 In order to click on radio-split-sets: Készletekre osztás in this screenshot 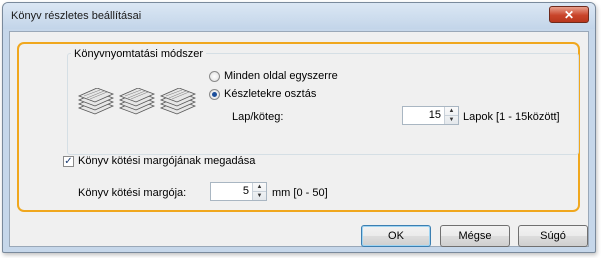, I will do `click(262, 94)`.